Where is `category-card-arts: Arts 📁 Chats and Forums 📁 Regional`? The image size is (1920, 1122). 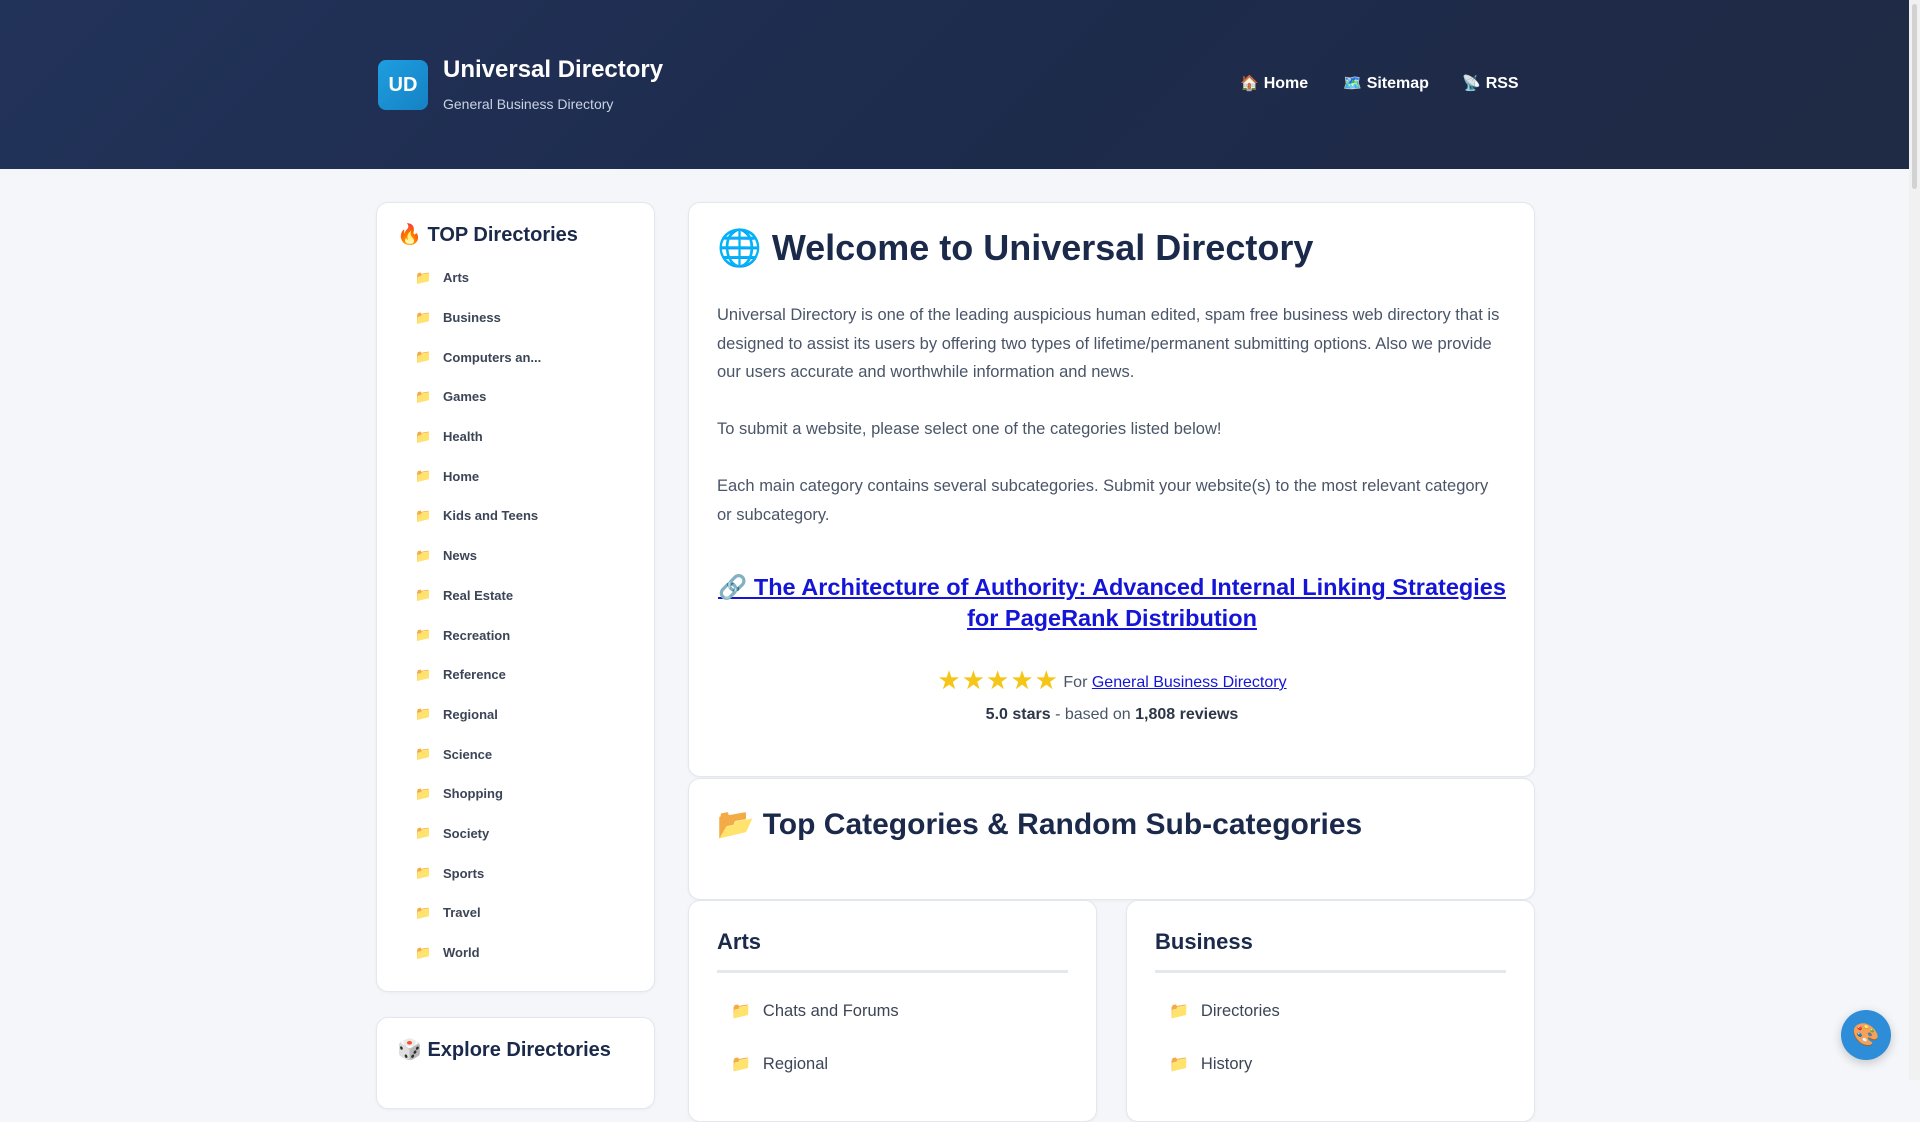
category-card-arts: Arts 📁 Chats and Forums 📁 Regional is located at coordinates (892, 1011).